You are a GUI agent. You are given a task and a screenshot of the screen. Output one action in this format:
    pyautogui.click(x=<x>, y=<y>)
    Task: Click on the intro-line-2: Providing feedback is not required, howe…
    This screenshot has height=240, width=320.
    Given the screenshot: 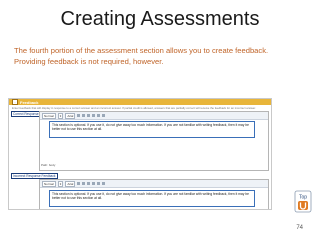 What is the action you would take?
    pyautogui.click(x=89, y=61)
    